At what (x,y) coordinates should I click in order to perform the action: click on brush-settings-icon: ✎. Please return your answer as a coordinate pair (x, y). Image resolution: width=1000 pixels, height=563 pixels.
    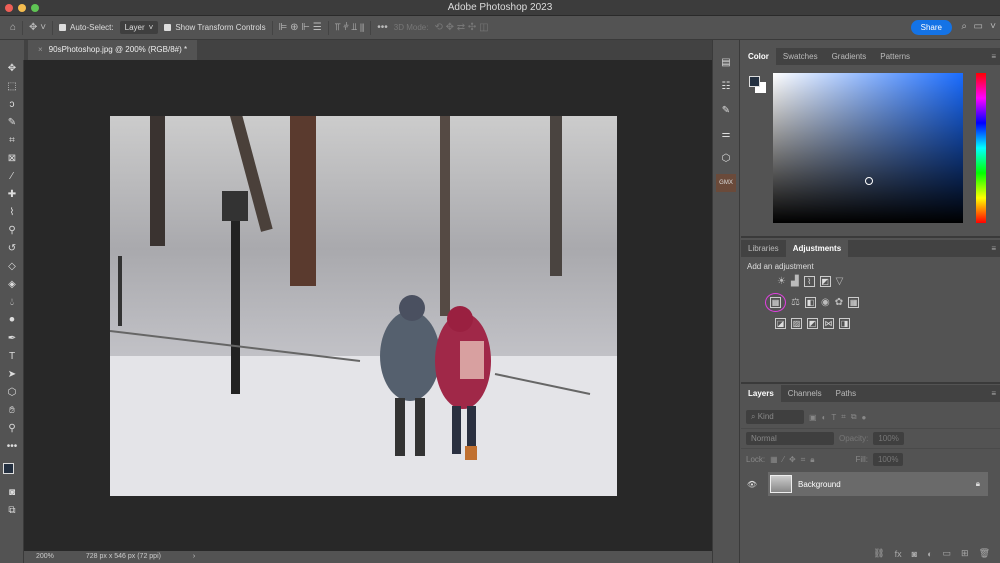
    Looking at the image, I should click on (726, 111).